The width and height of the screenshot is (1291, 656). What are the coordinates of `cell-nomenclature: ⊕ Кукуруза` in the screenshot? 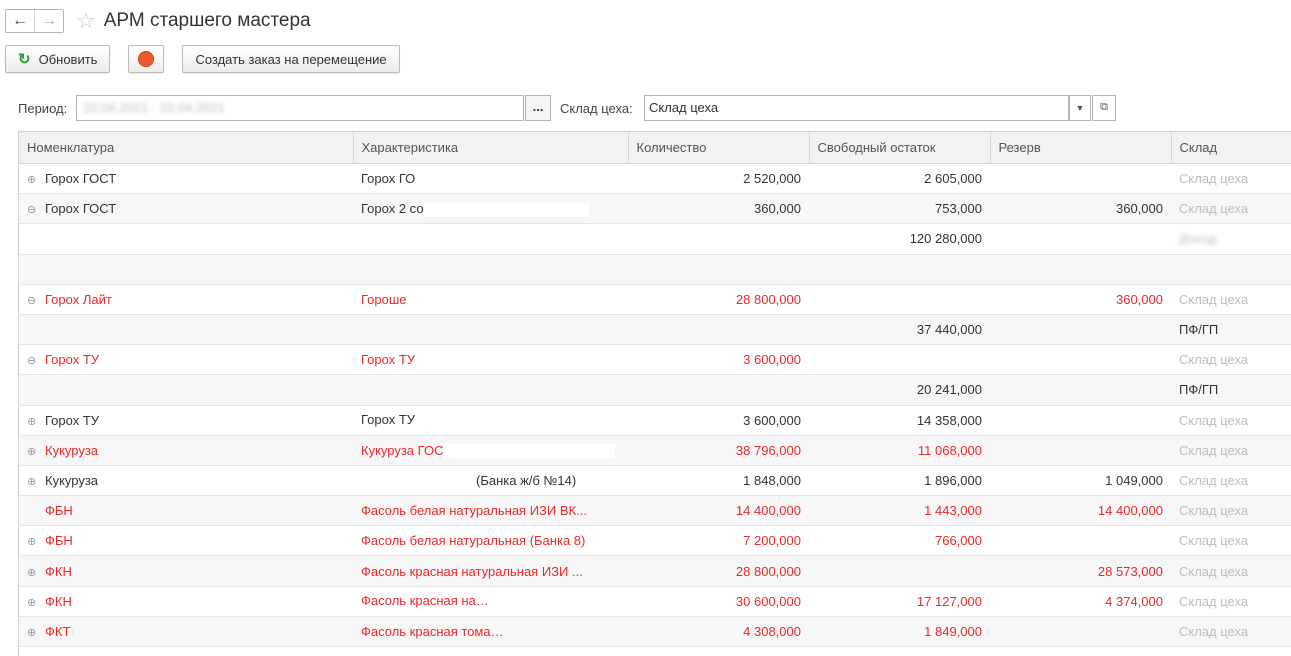 It's located at (186, 450).